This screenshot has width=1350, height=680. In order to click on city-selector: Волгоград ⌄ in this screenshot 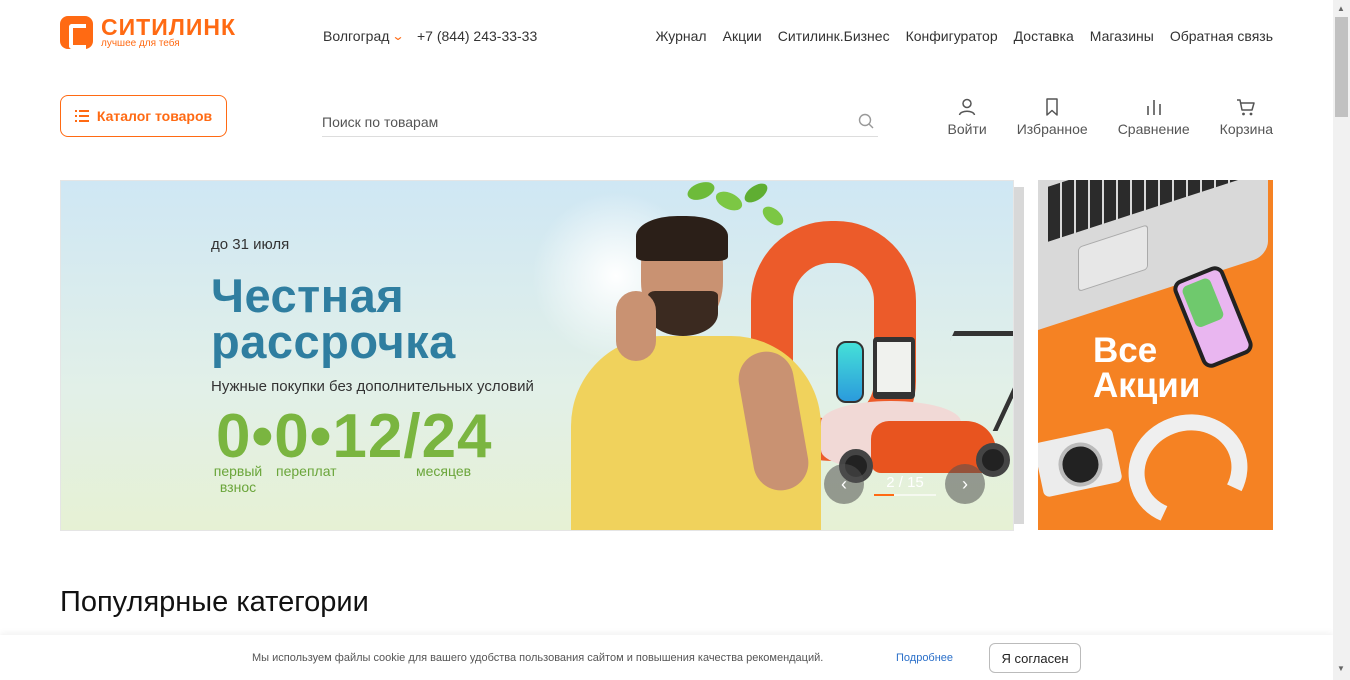, I will do `click(364, 36)`.